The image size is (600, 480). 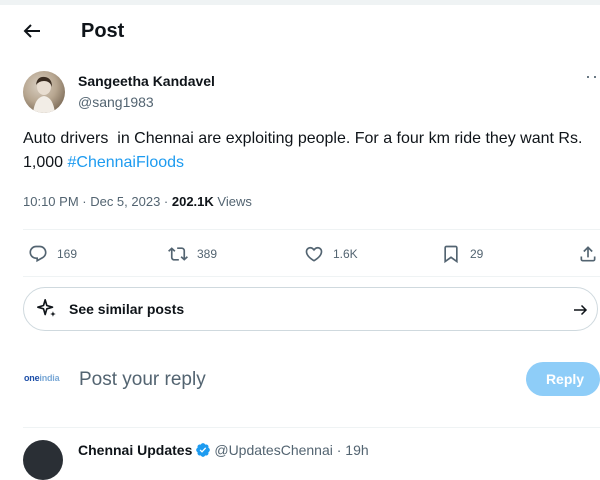 I want to click on avatar-photo, so click(x=44, y=94).